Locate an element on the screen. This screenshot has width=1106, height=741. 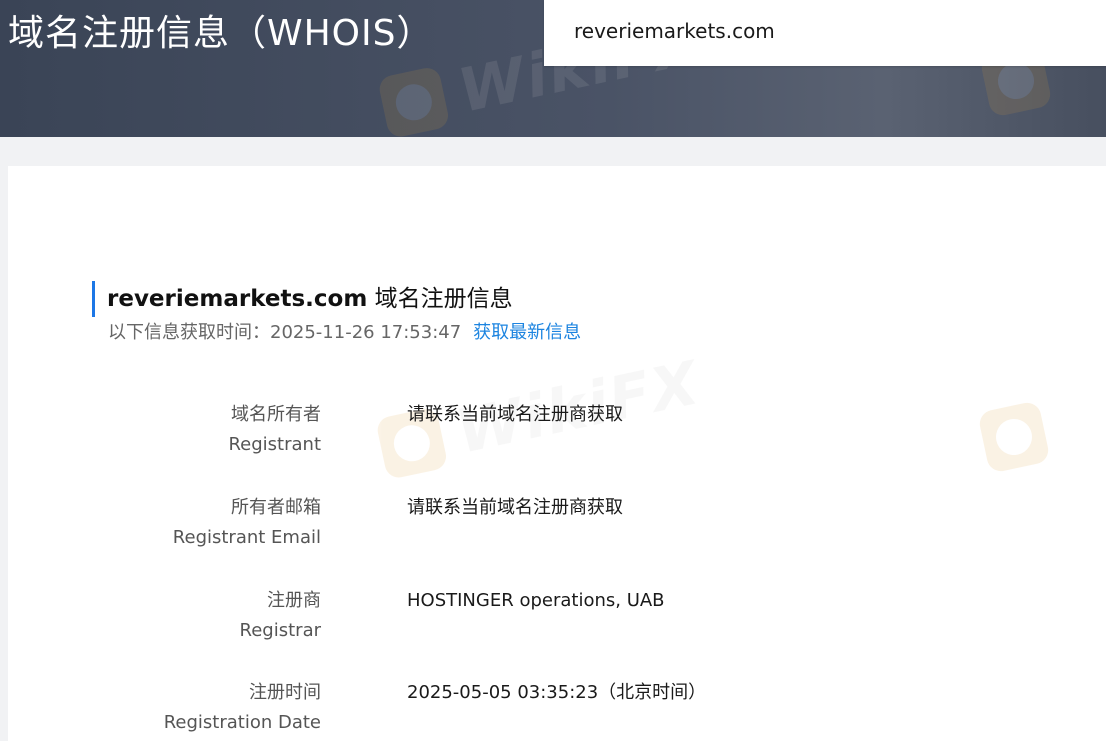
row-value: 2025-05-05 03:35:23（北京时间） is located at coordinates (557, 692).